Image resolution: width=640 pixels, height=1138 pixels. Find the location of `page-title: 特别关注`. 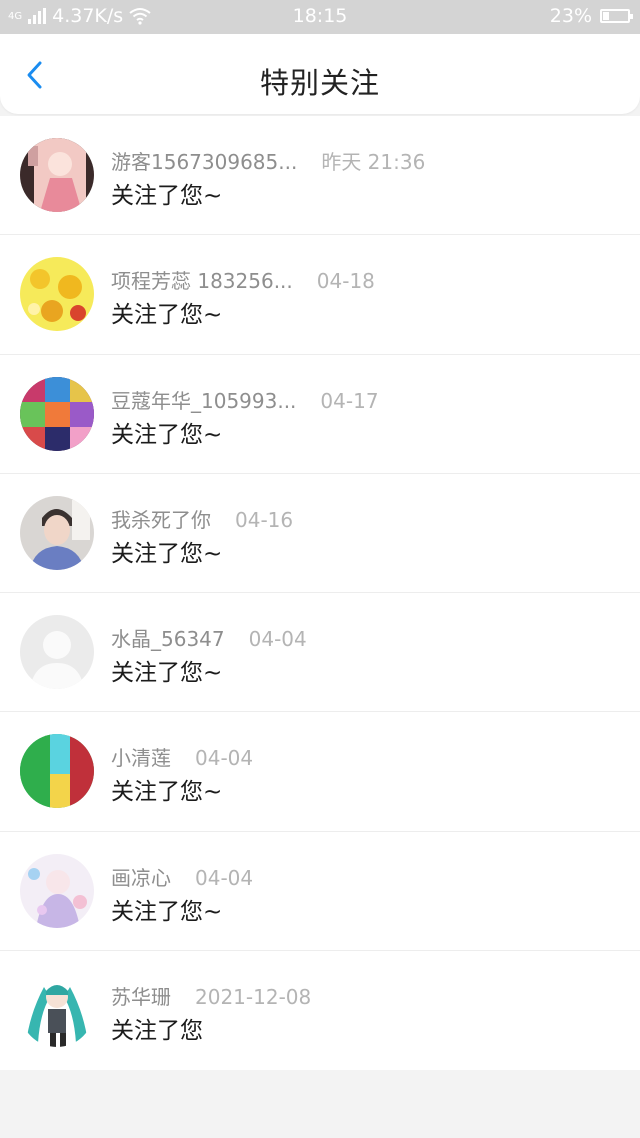

page-title: 特别关注 is located at coordinates (319, 83).